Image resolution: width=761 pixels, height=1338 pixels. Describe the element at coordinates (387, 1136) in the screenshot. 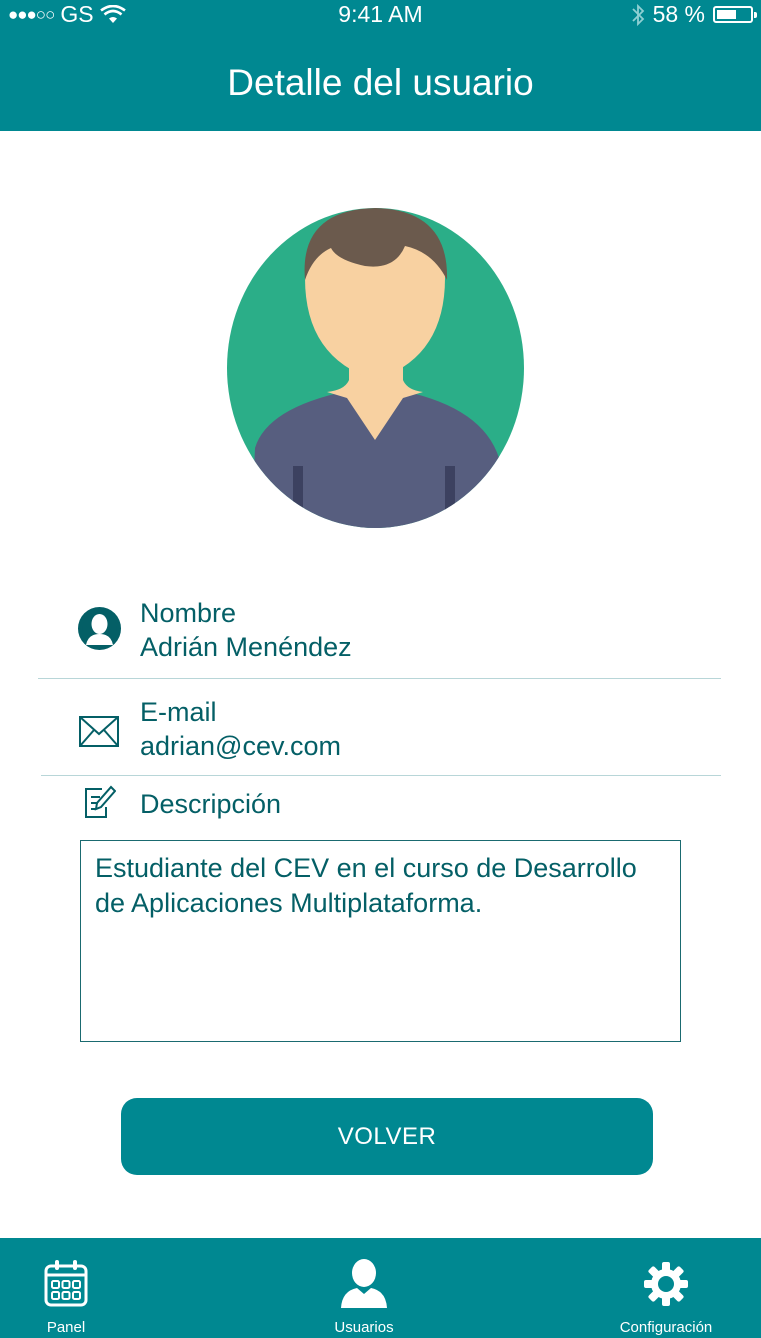

I see `back-button: VOLVER` at that location.